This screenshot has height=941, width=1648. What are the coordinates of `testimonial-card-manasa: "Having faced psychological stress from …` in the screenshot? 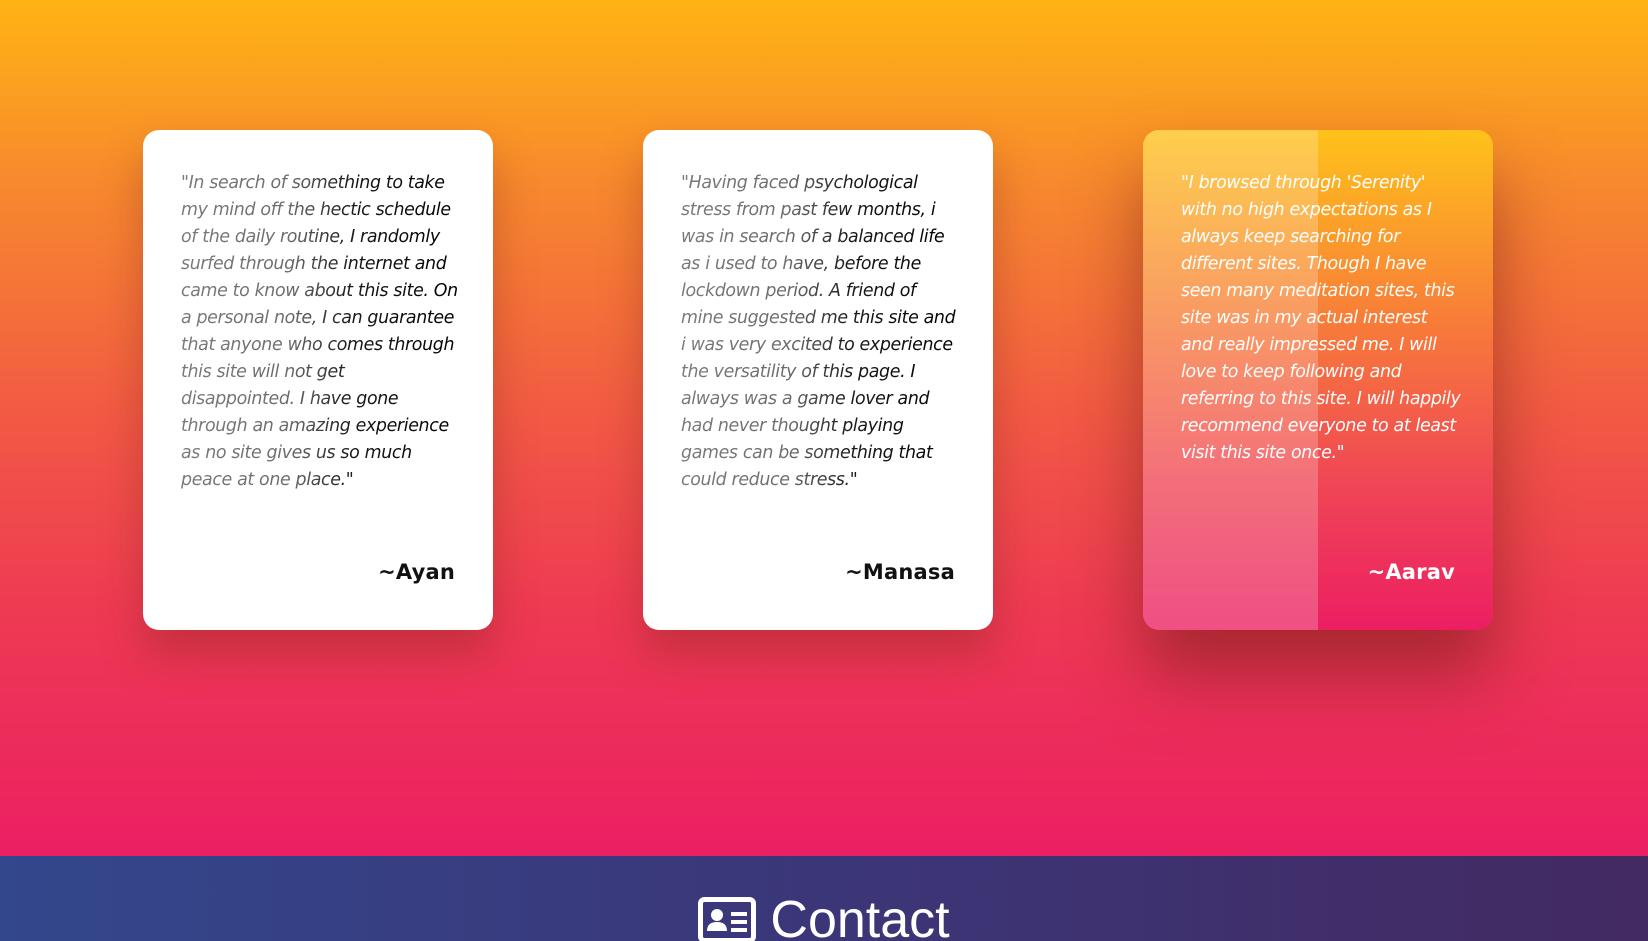 It's located at (818, 380).